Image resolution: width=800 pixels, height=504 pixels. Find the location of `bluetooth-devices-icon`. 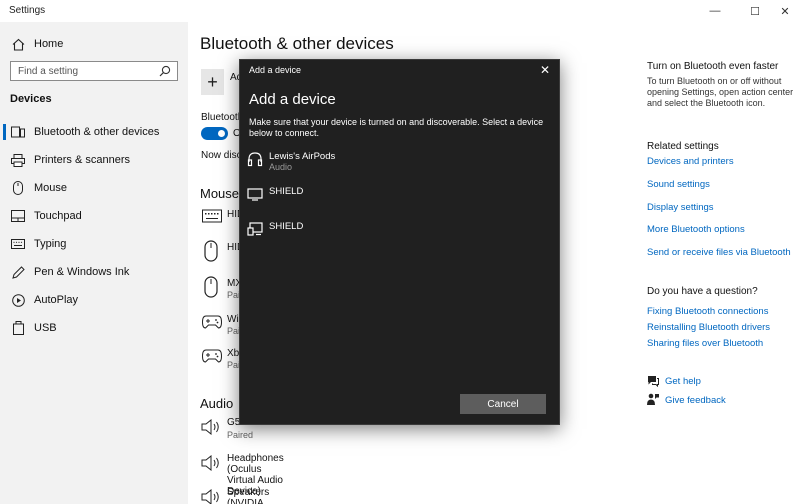

bluetooth-devices-icon is located at coordinates (18, 132).